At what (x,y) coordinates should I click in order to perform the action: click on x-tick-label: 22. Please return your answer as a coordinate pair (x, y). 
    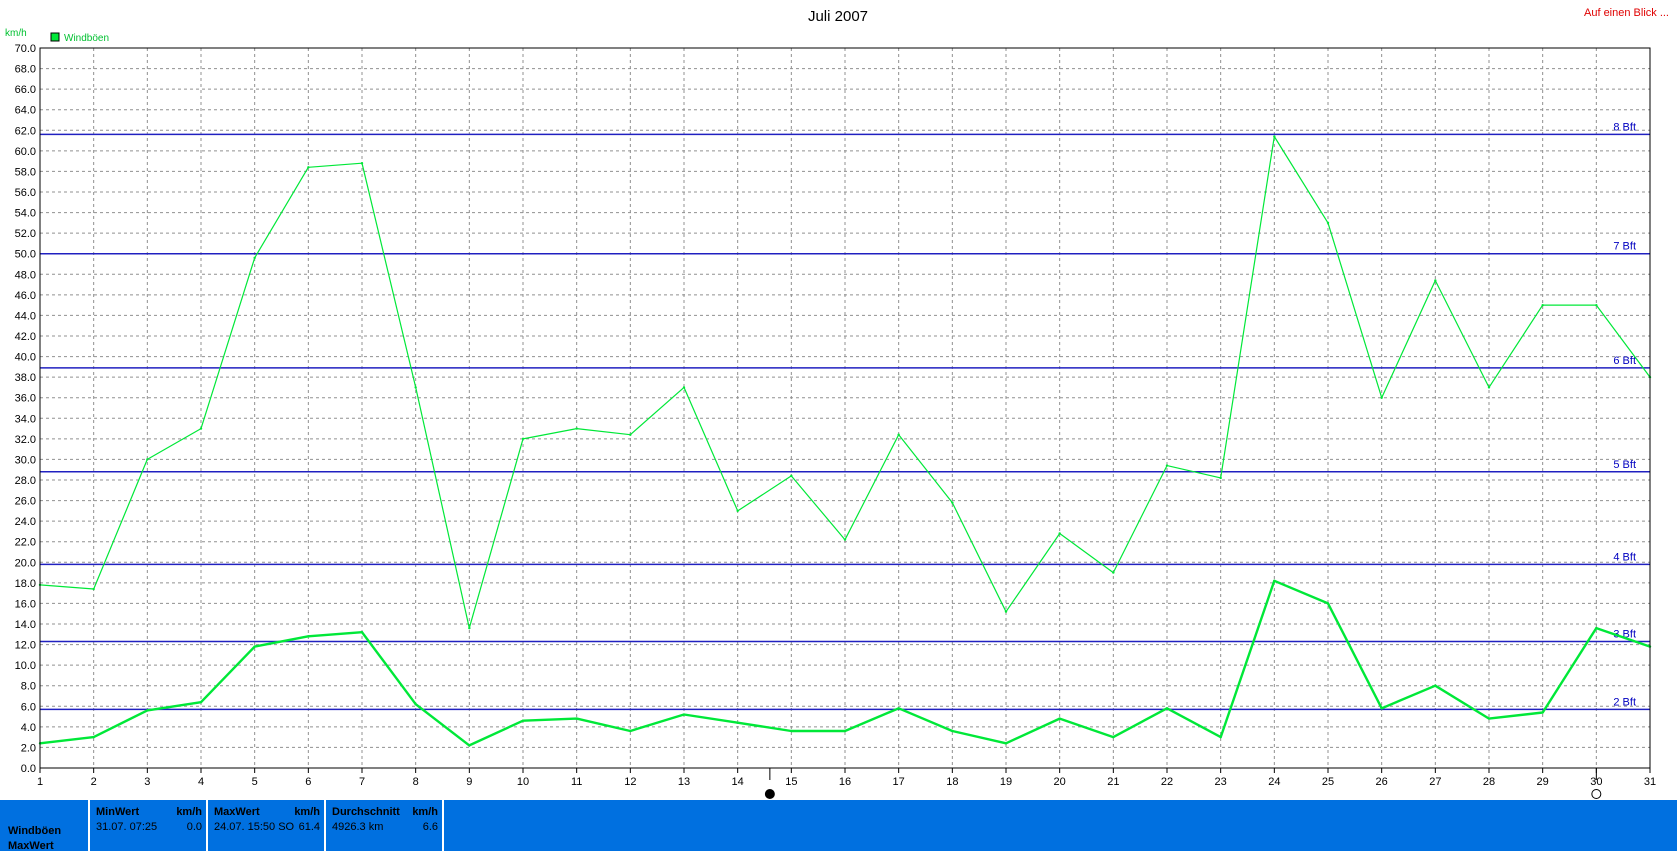
    Looking at the image, I should click on (1167, 782).